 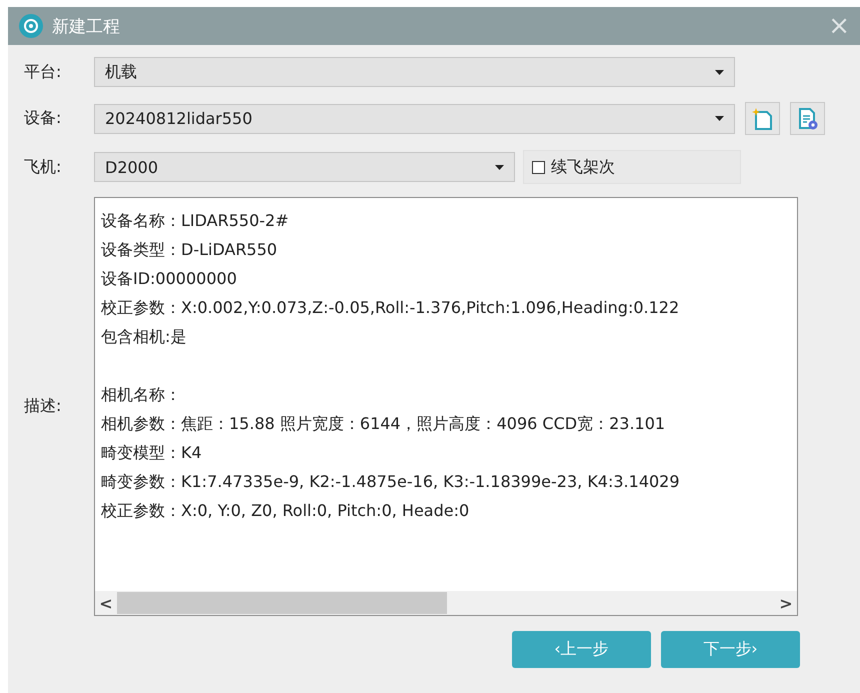 I want to click on new-file-button, so click(x=762, y=118).